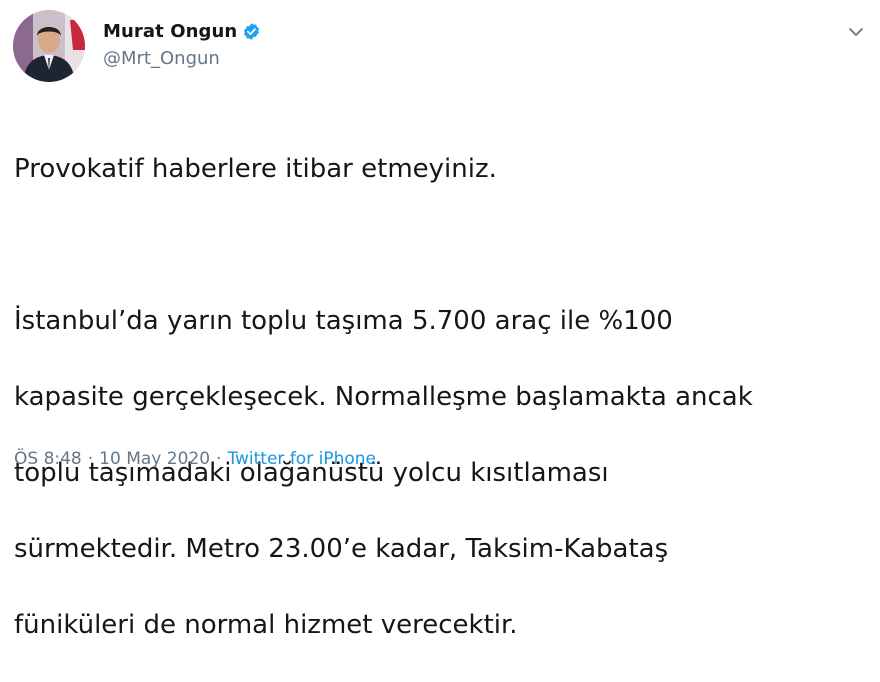 The image size is (880, 682). I want to click on verified-badge-icon, so click(251, 31).